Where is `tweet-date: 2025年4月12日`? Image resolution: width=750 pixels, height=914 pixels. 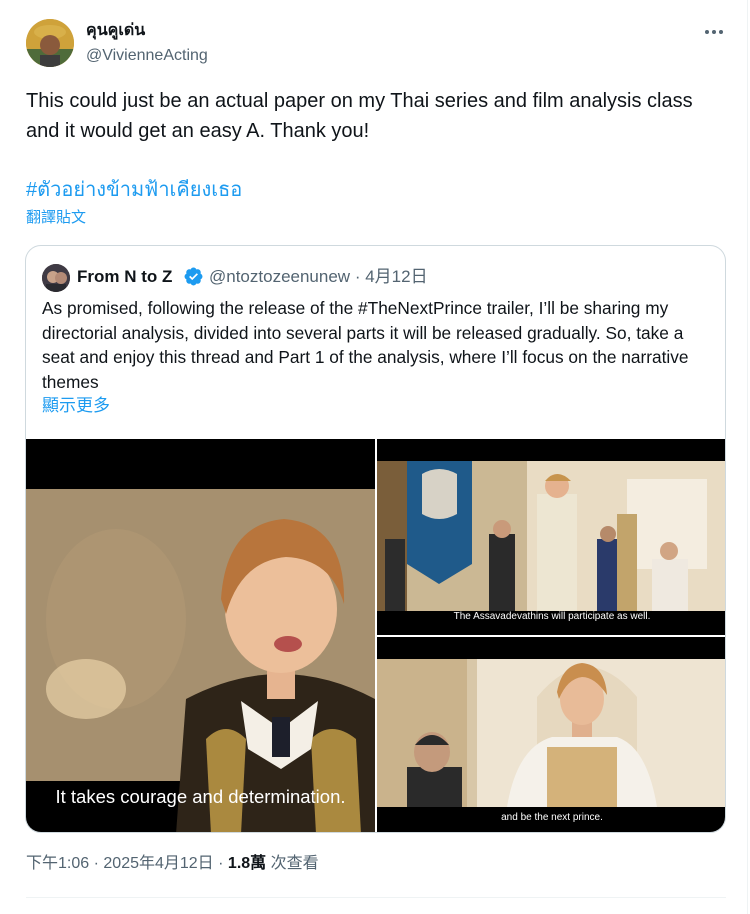 tweet-date: 2025年4月12日 is located at coordinates (158, 863).